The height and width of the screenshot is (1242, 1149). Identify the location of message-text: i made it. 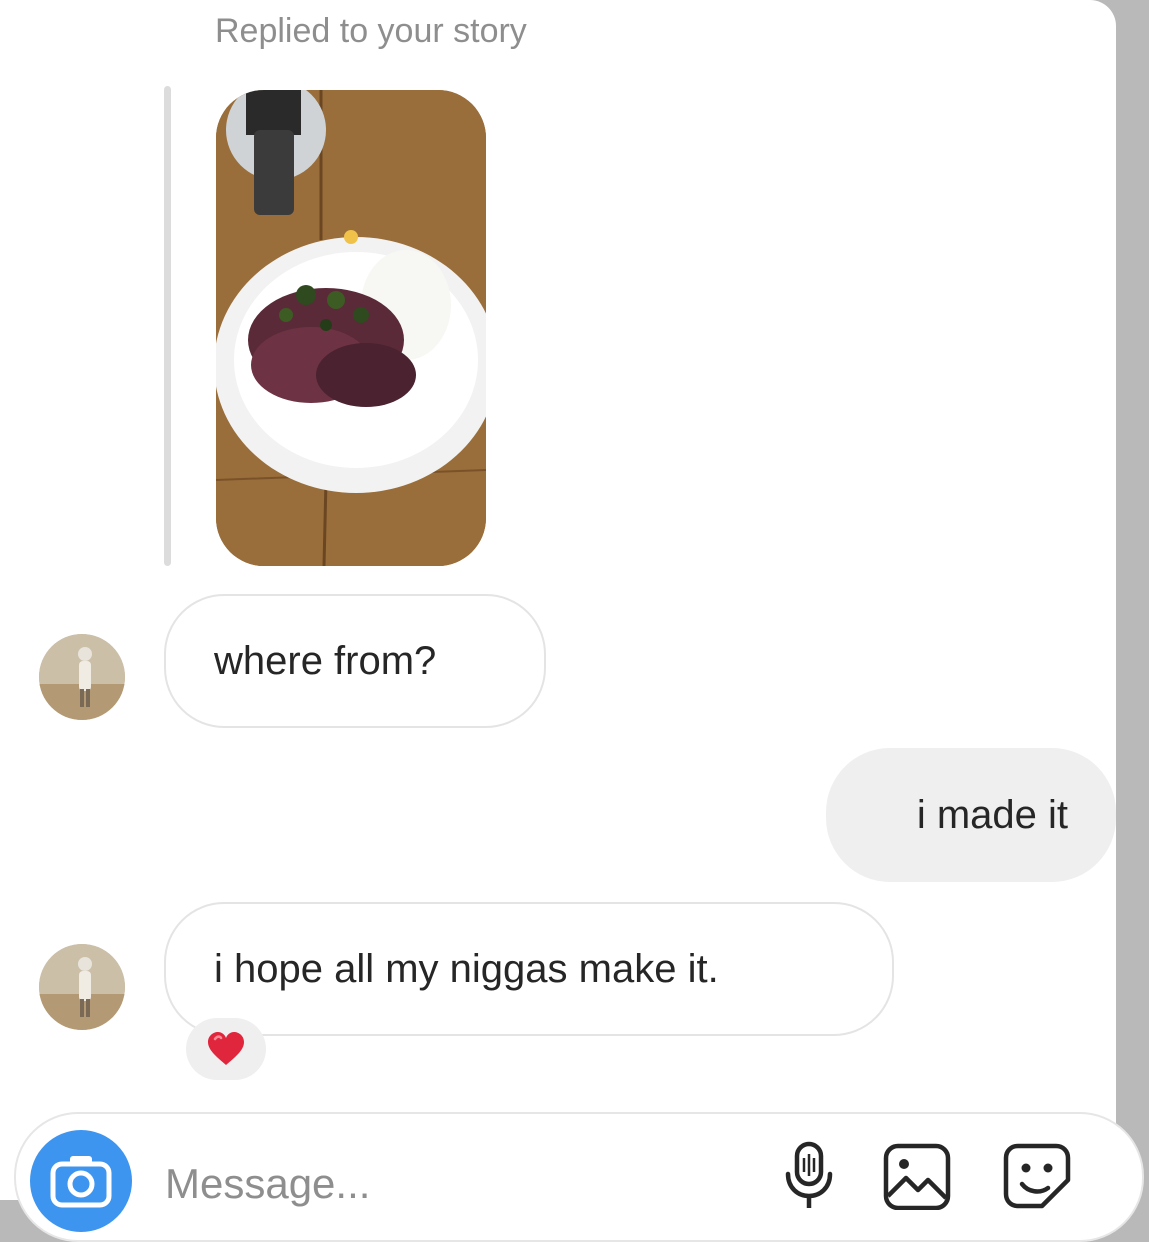
(992, 814).